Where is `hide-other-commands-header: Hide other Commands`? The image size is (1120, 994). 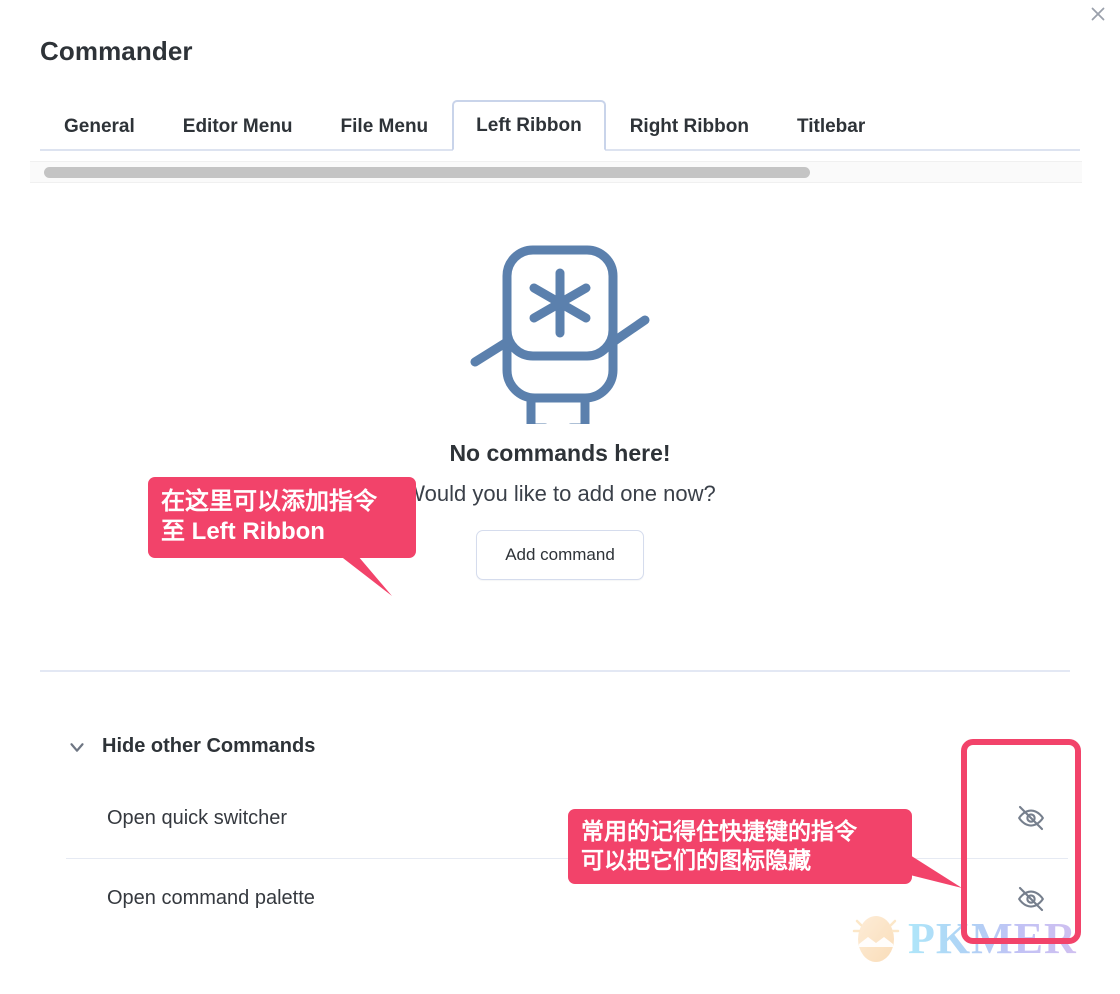
hide-other-commands-header: Hide other Commands is located at coordinates (190, 746).